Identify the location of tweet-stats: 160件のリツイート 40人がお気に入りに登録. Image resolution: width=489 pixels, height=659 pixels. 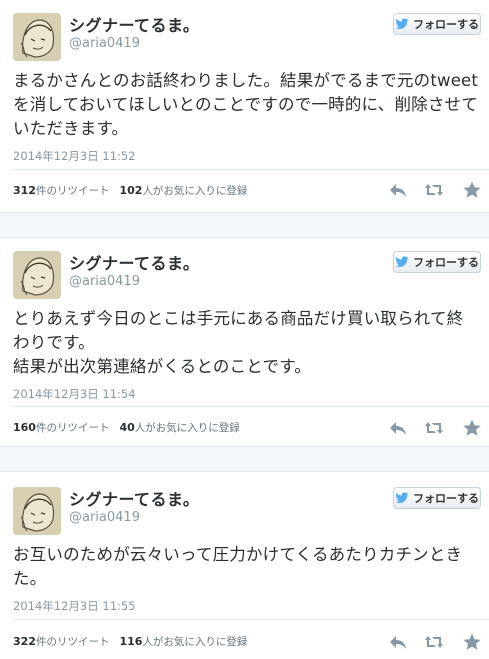
(126, 427).